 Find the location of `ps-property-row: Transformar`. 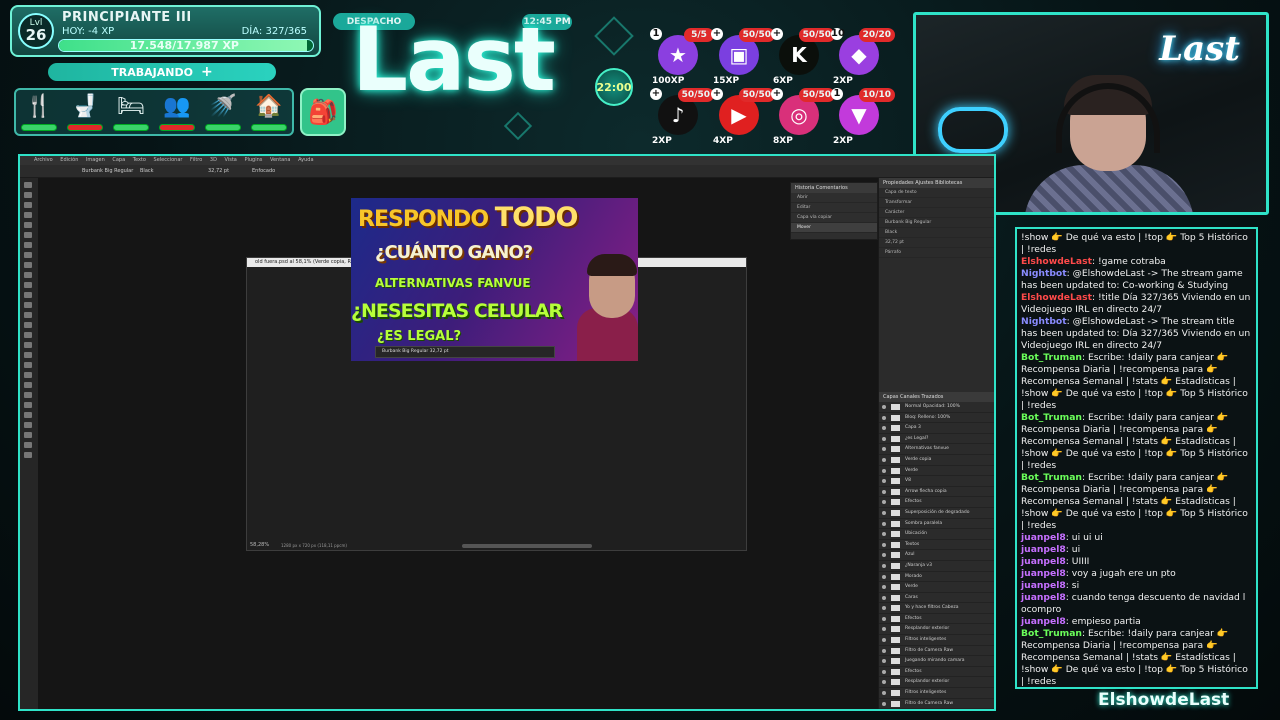

ps-property-row: Transformar is located at coordinates (936, 203).